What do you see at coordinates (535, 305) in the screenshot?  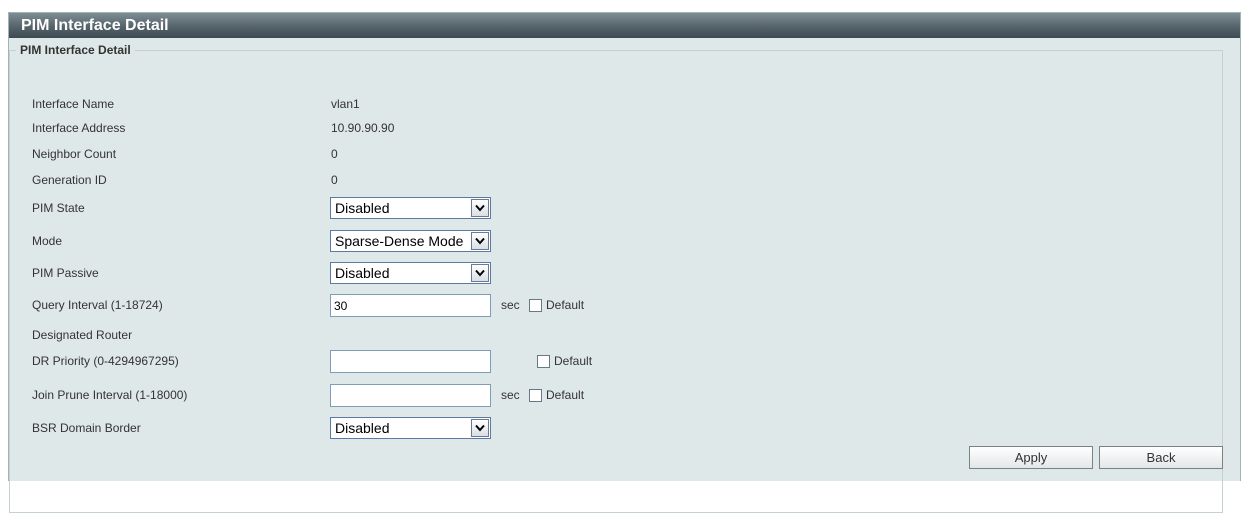 I see `query-interval-default-checkbox` at bounding box center [535, 305].